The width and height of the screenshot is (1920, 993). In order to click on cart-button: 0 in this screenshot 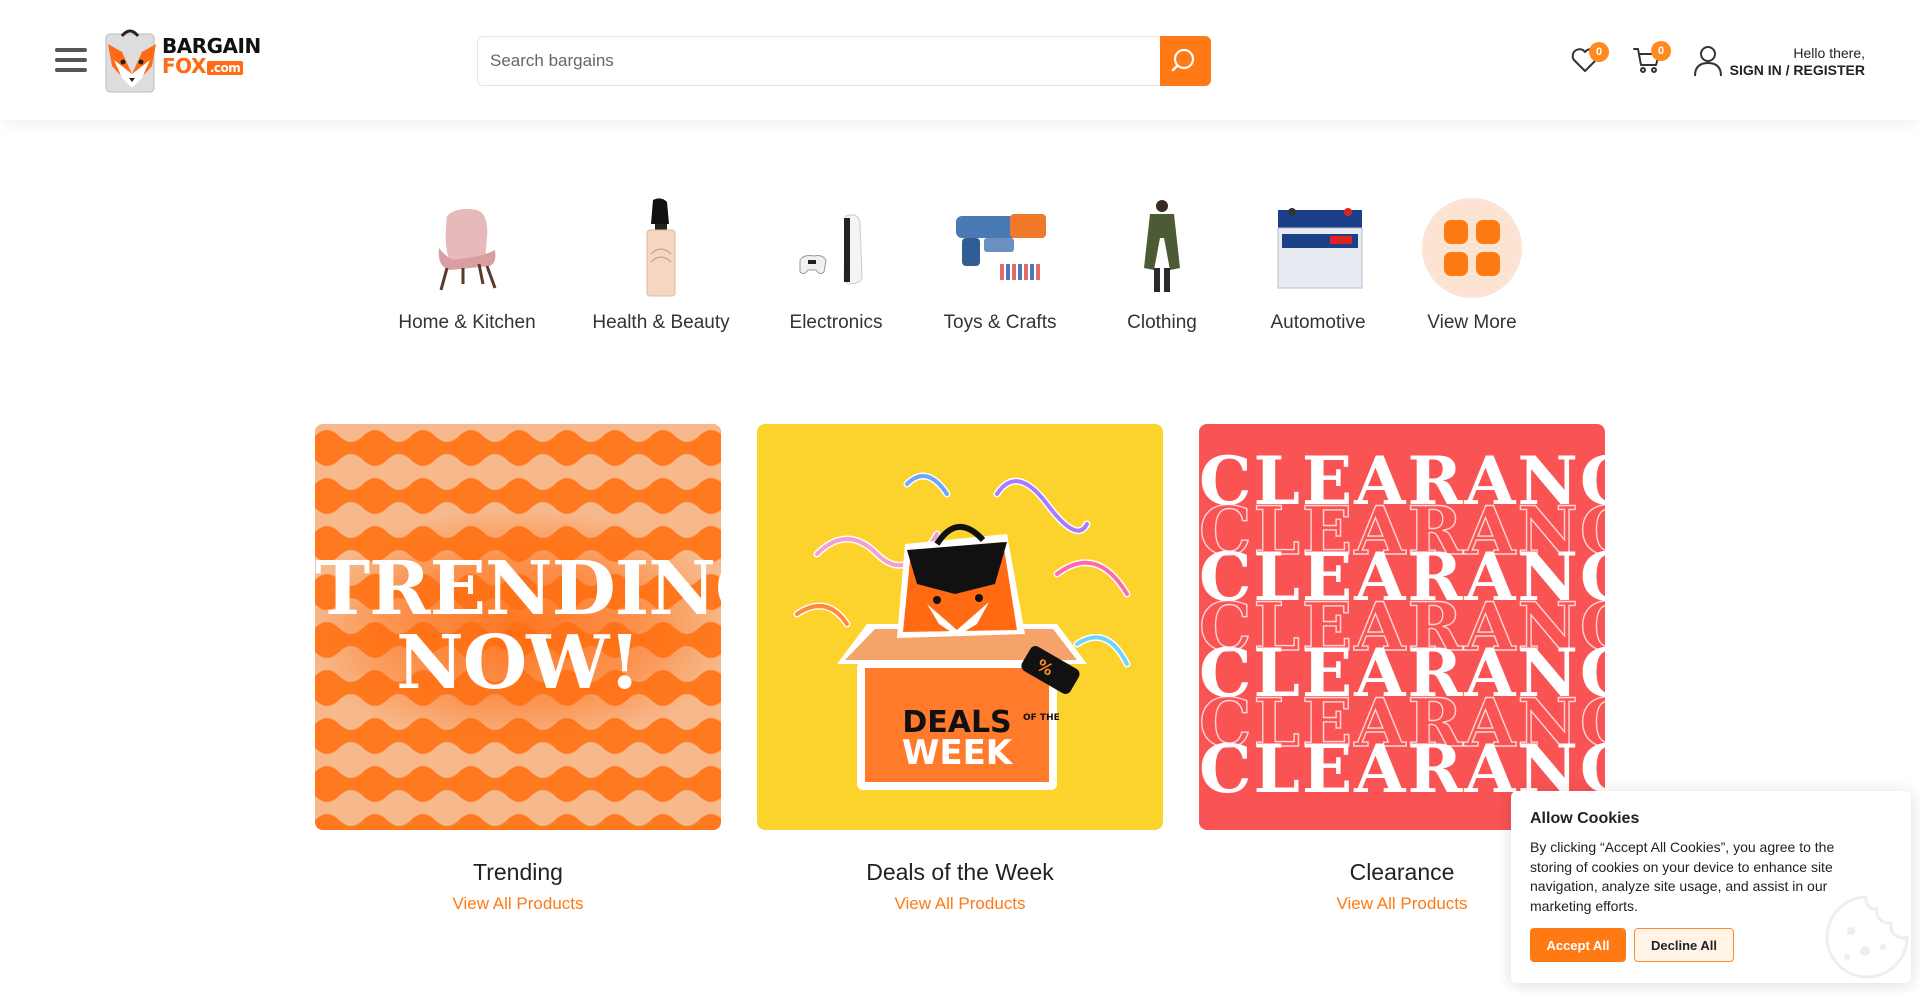, I will do `click(1651, 58)`.